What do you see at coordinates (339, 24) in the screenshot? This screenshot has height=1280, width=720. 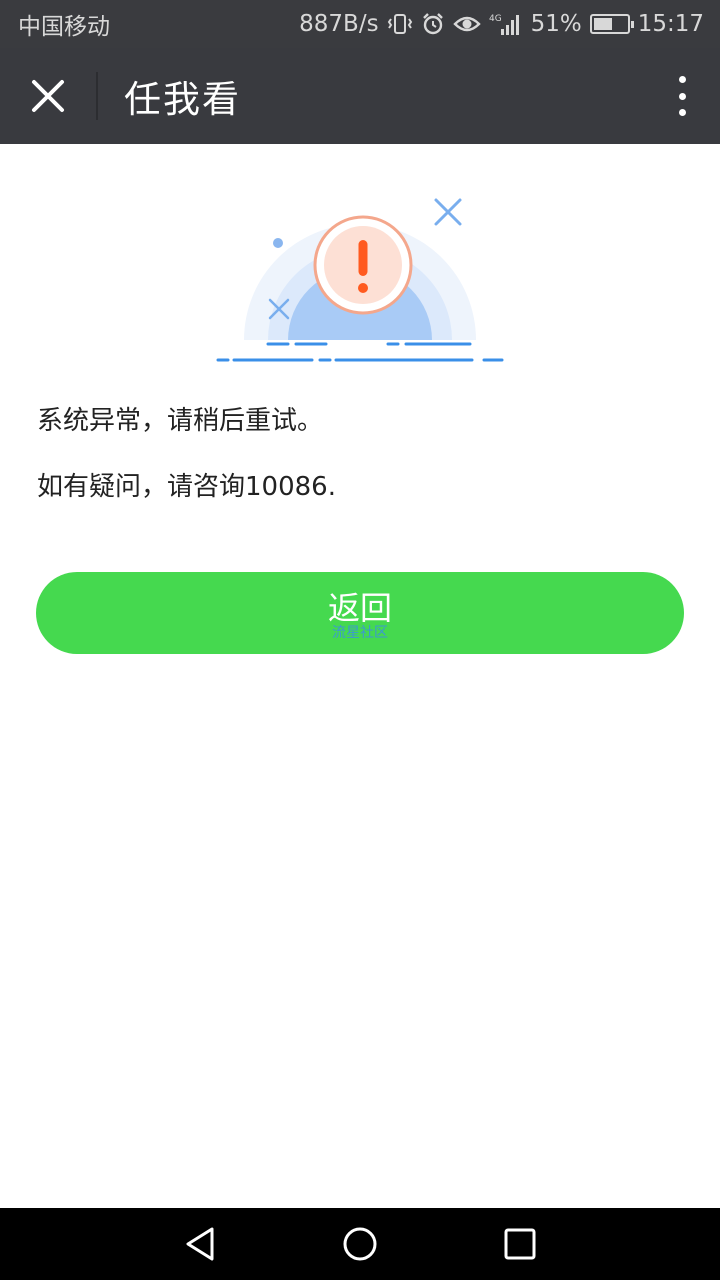 I see `net-speed: 887B/s` at bounding box center [339, 24].